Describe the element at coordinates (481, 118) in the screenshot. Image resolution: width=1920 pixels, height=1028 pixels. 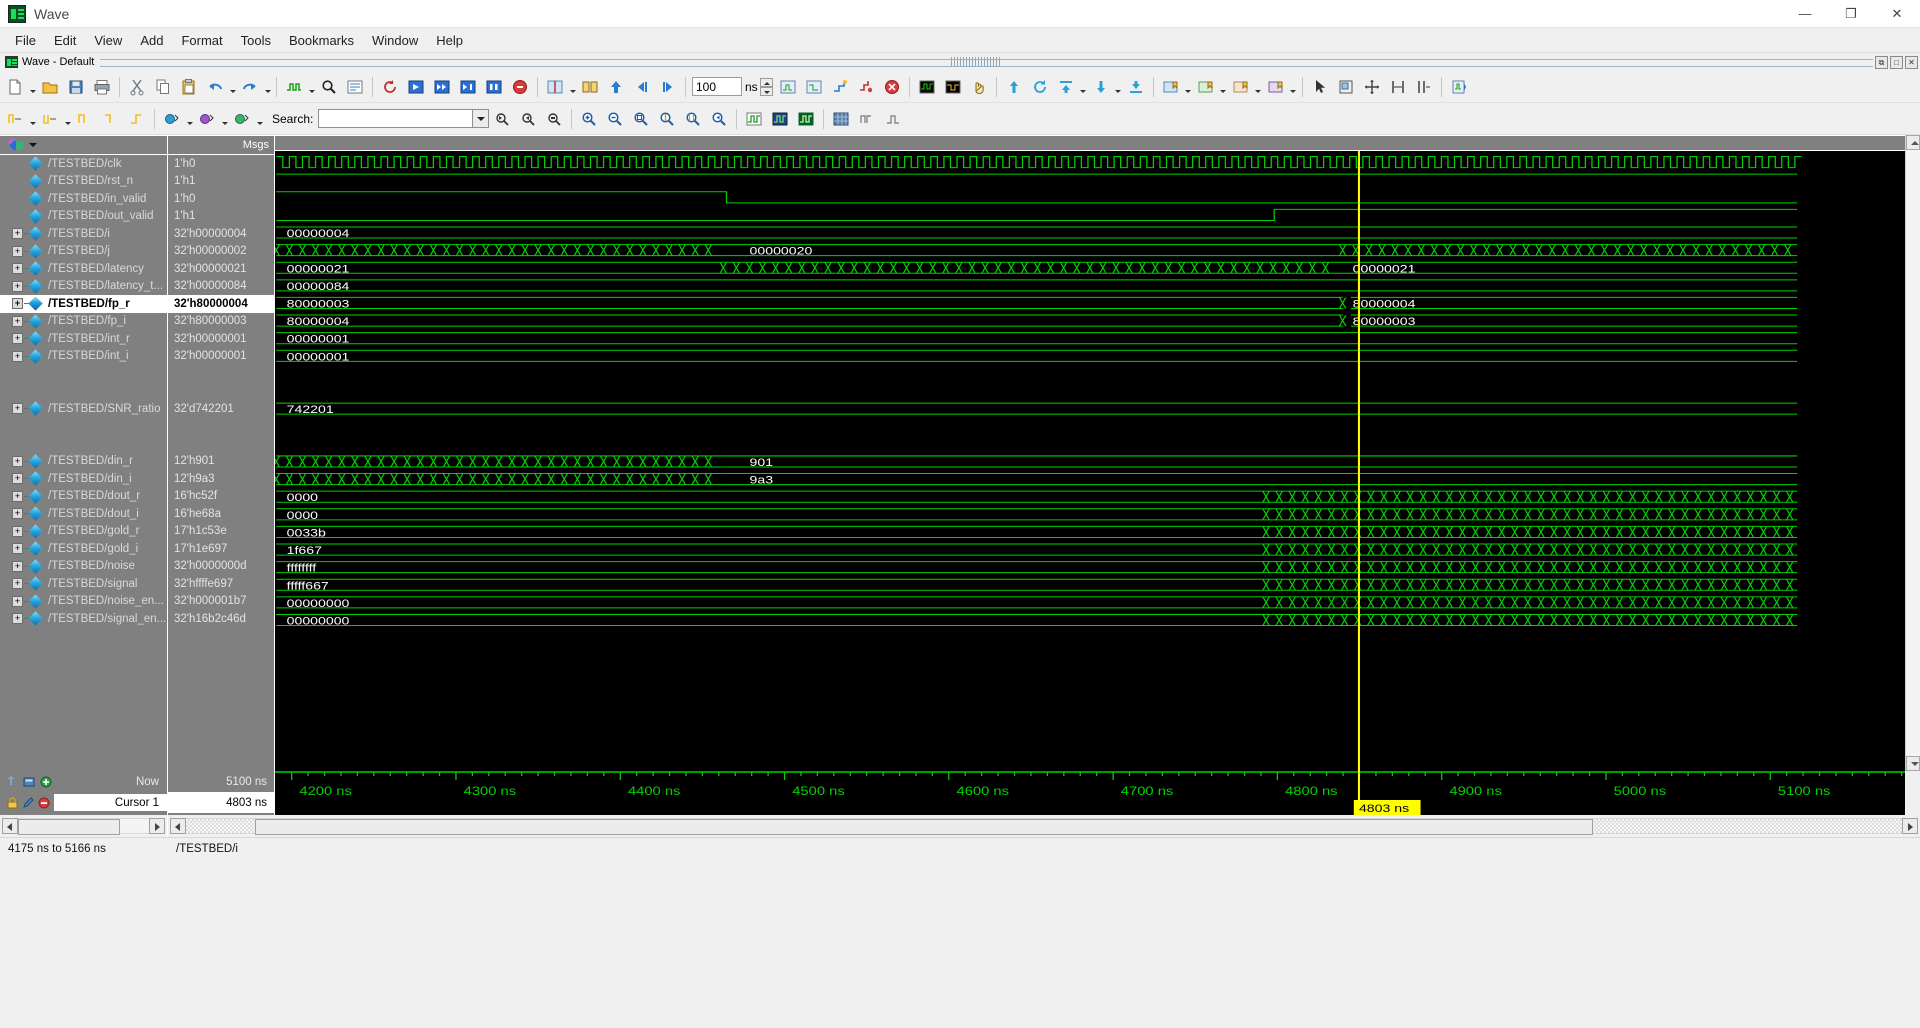
I see `search-history-dropdown` at that location.